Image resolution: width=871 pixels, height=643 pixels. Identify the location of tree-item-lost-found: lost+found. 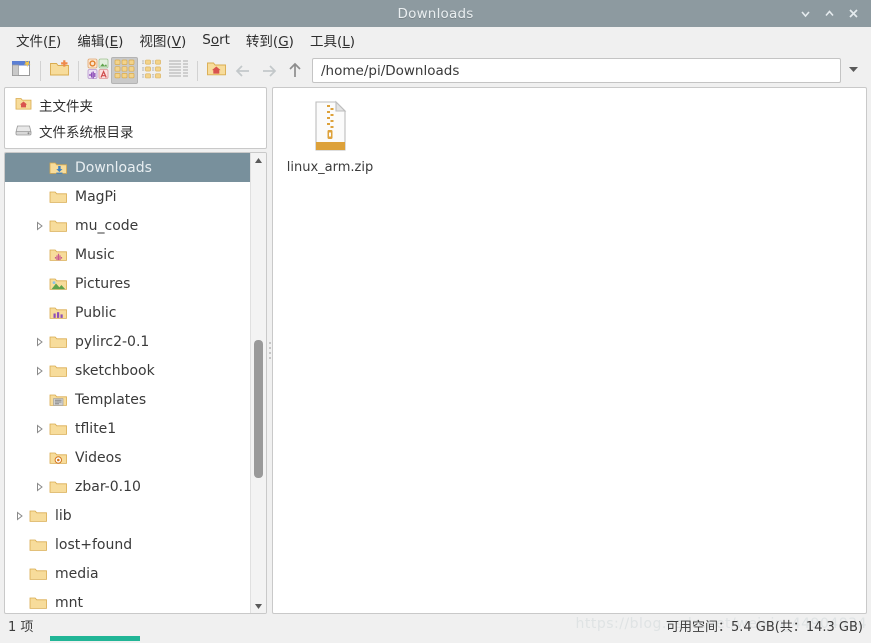
(127, 544).